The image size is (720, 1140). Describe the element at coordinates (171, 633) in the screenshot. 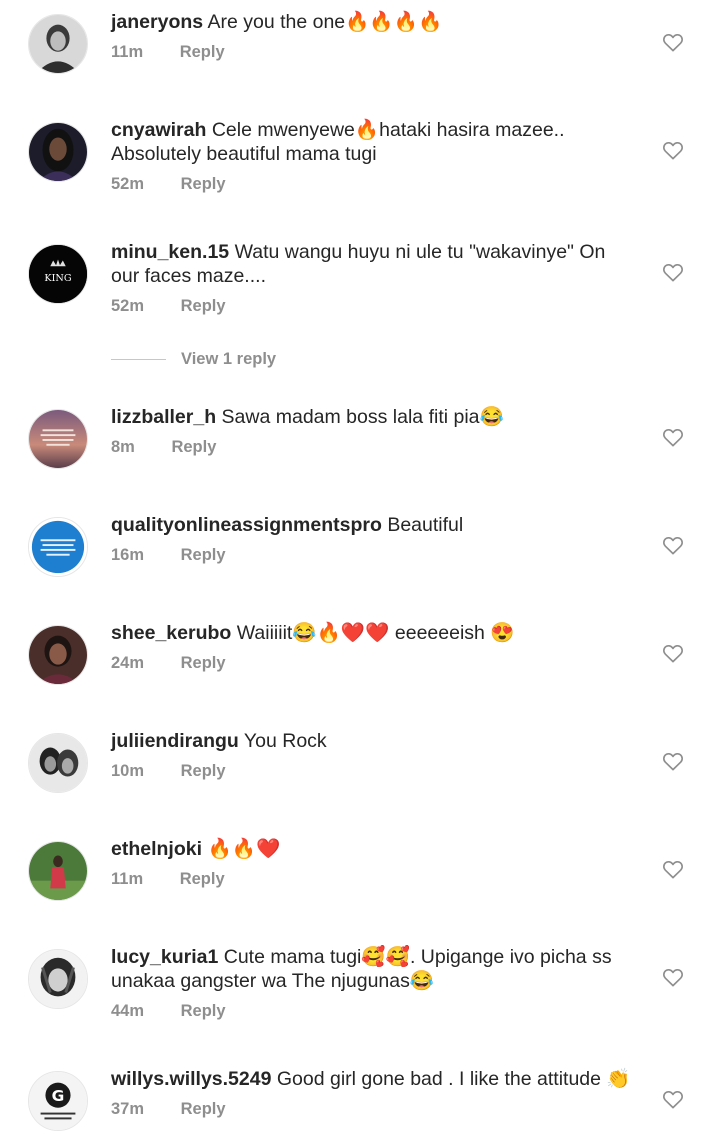

I see `comment-username: shee_kerubo` at that location.